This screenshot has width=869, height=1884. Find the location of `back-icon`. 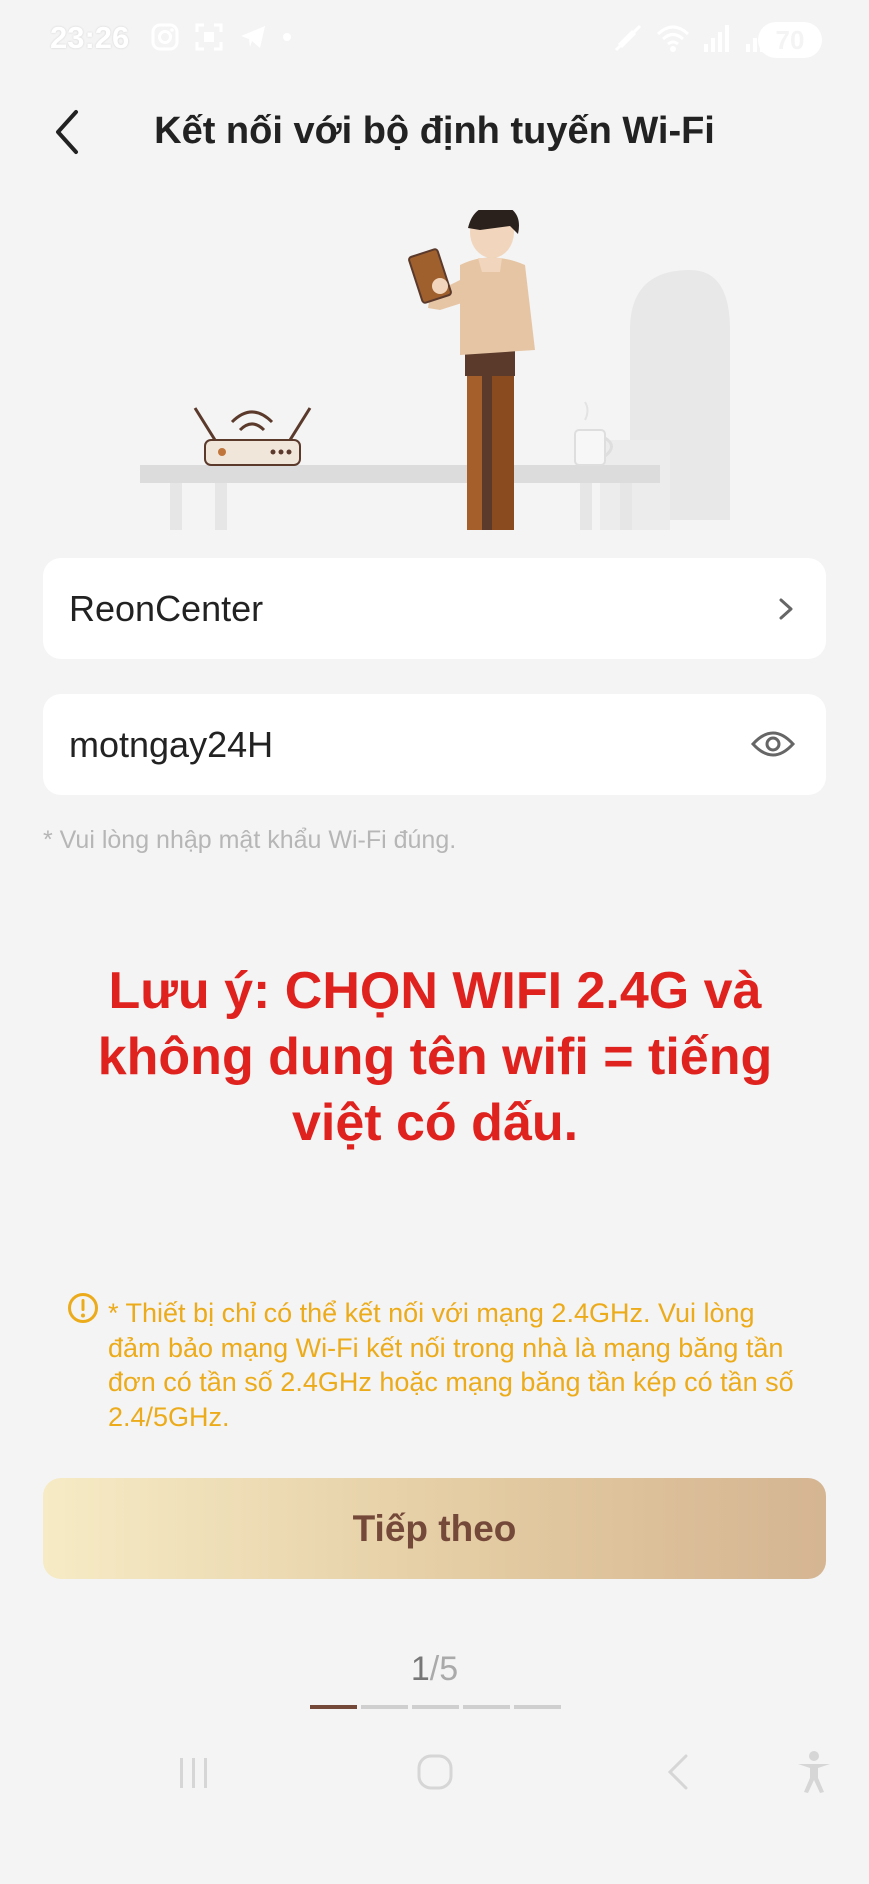

back-icon is located at coordinates (678, 1772).